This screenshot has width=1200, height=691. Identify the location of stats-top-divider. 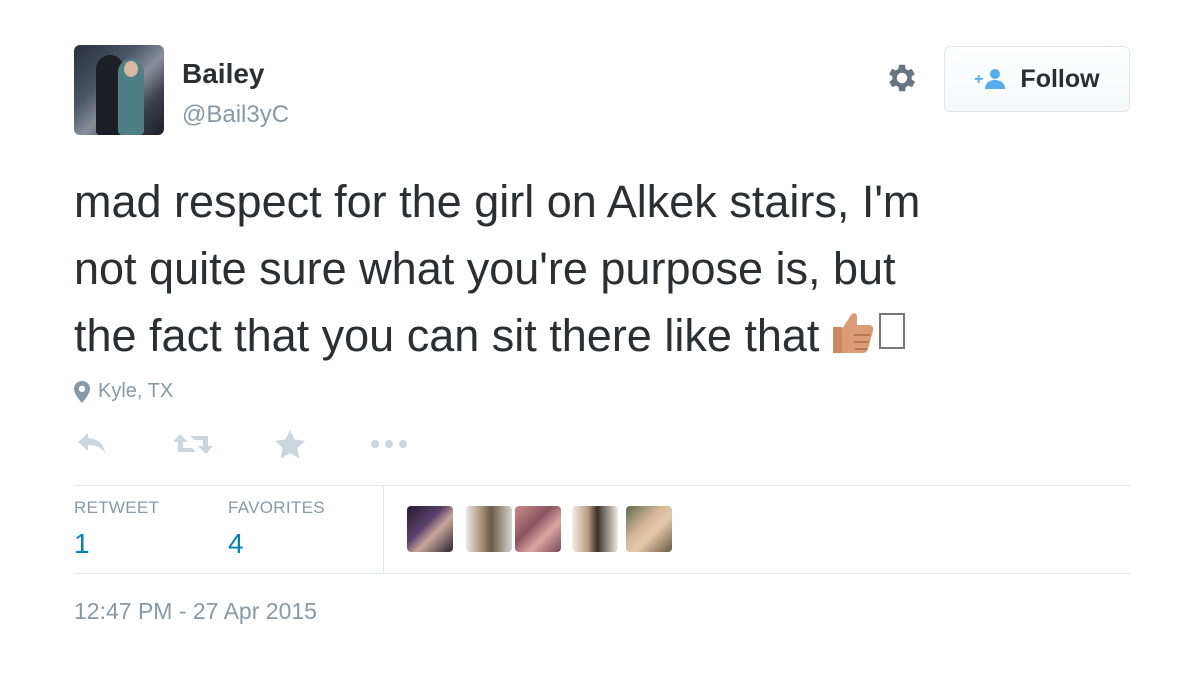
(602, 485).